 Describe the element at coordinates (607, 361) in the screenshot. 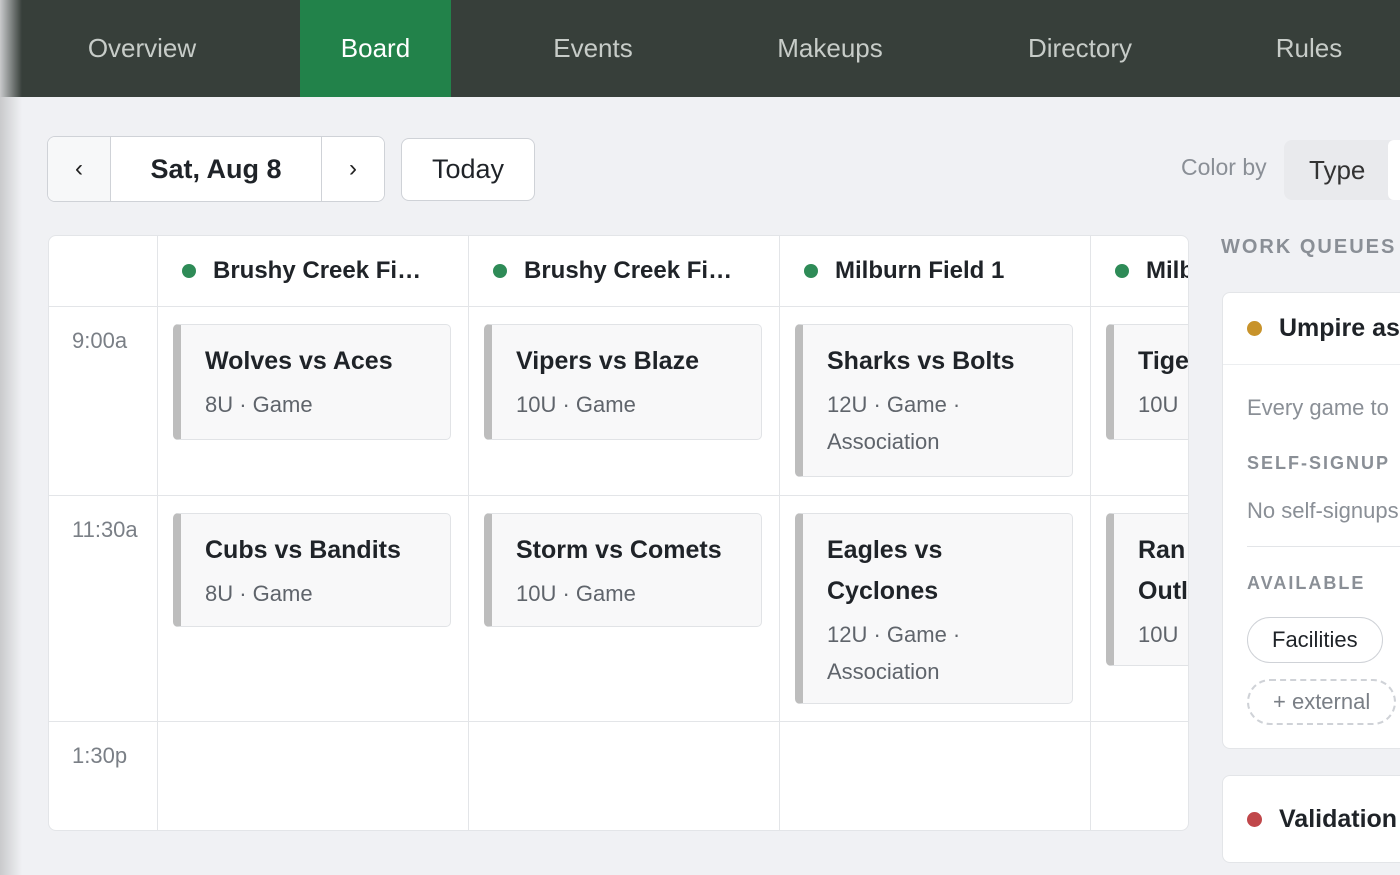

I see `game-title: Vipers vs Blaze` at that location.